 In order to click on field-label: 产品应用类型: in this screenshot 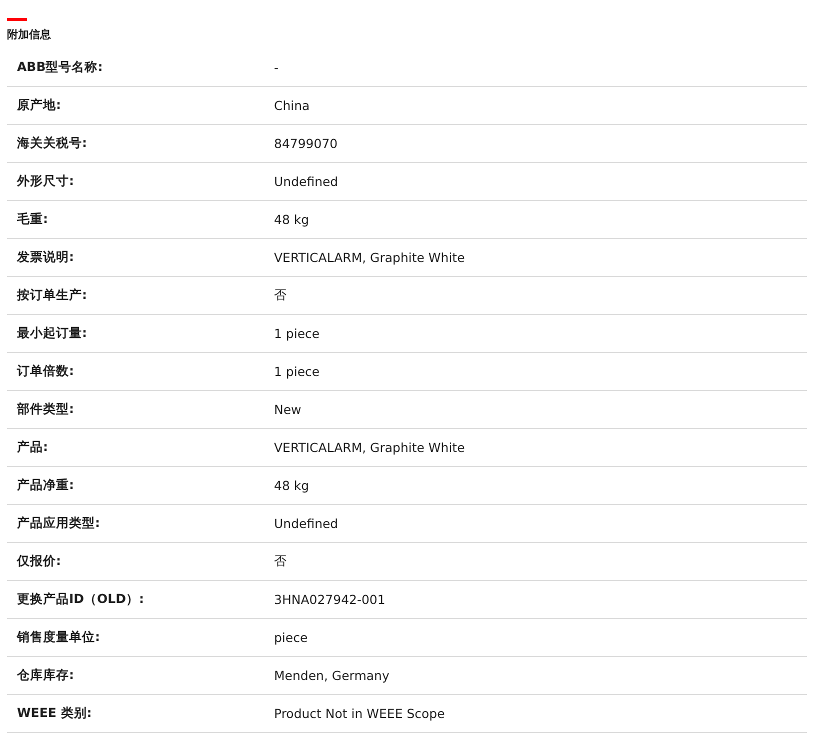, I will do `click(58, 522)`.